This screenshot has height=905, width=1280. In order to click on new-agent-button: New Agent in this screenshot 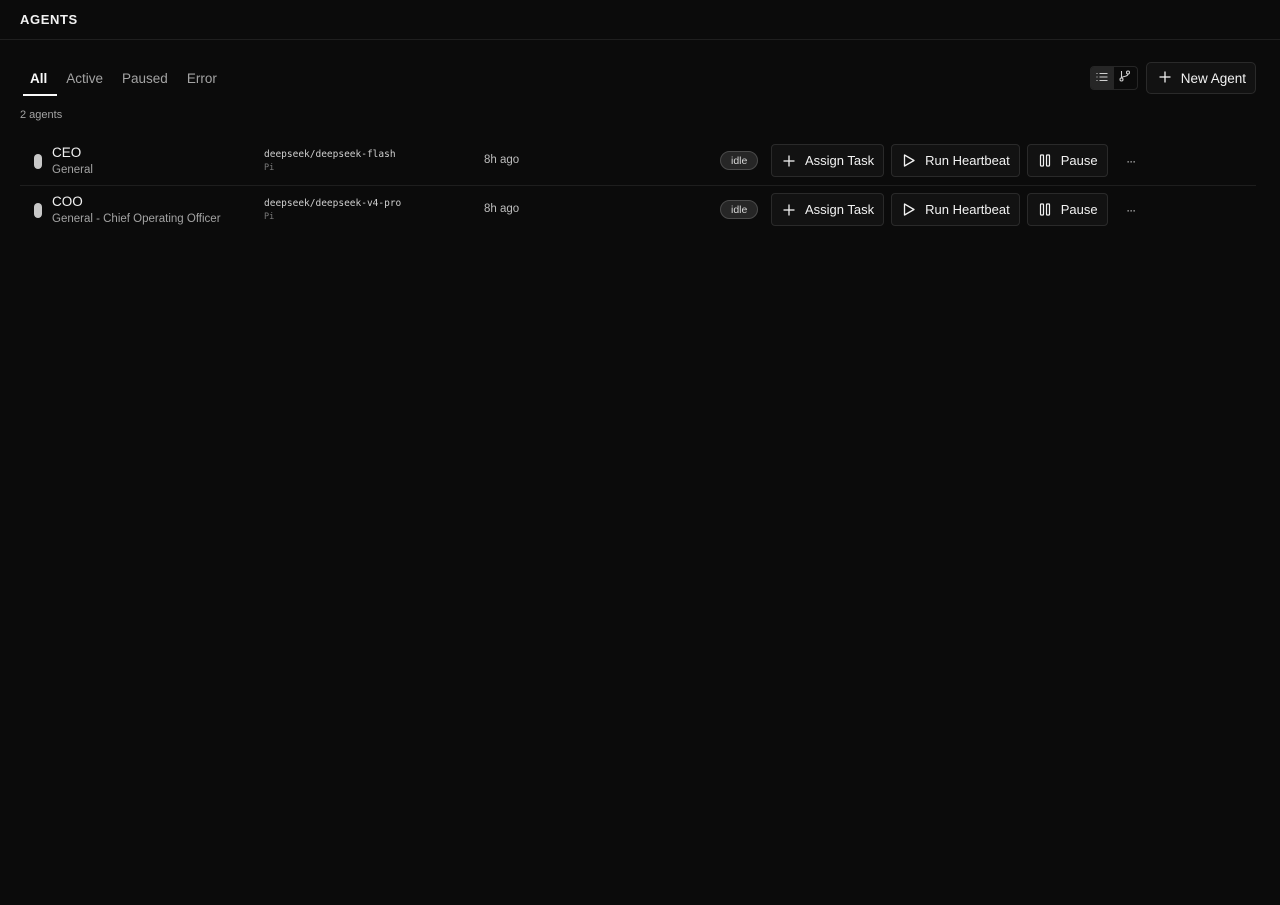, I will do `click(1200, 78)`.